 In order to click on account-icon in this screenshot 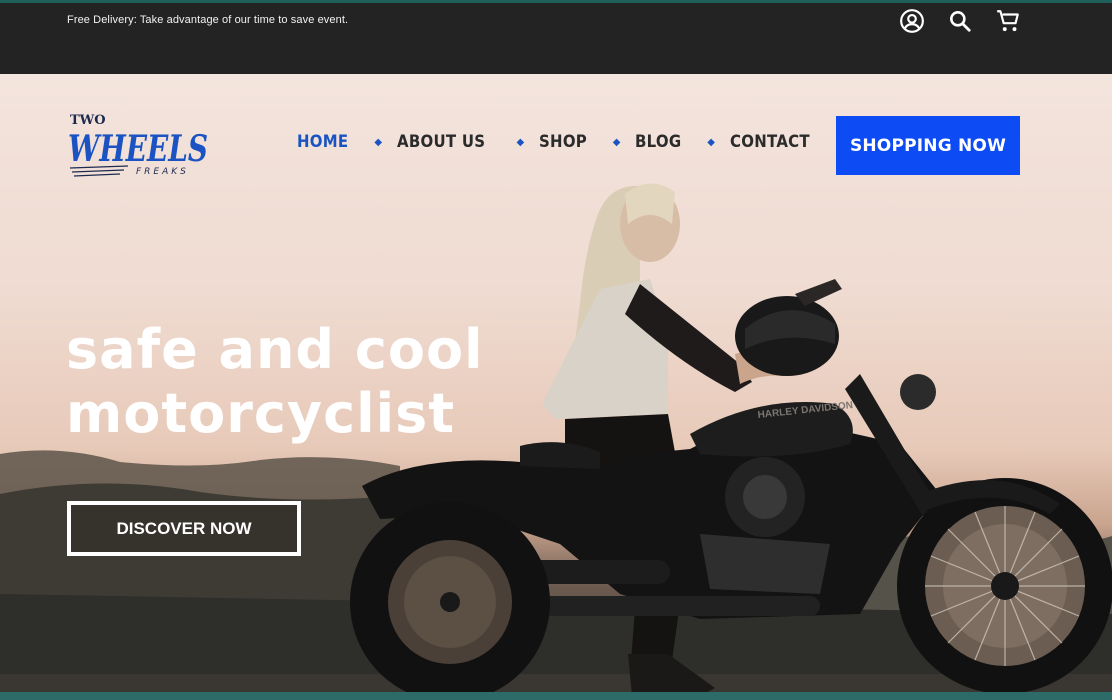, I will do `click(912, 21)`.